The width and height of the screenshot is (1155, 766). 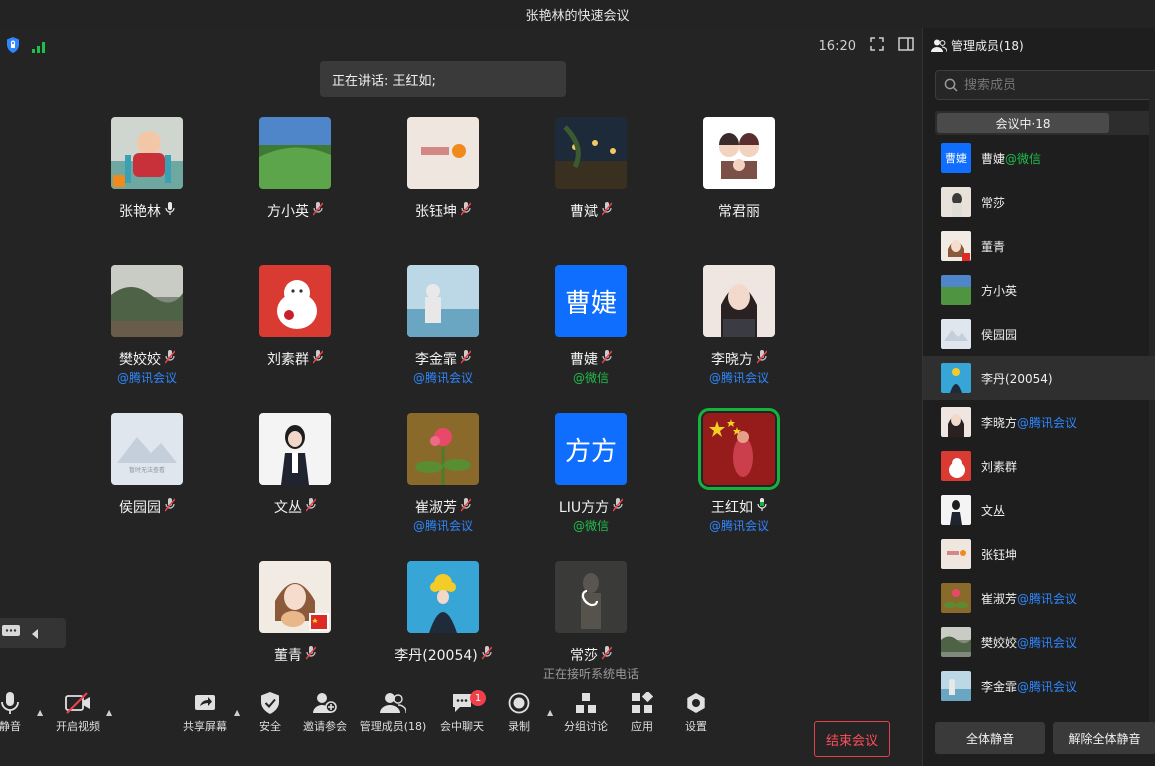 What do you see at coordinates (270, 703) in the screenshot?
I see `shield-check-icon` at bounding box center [270, 703].